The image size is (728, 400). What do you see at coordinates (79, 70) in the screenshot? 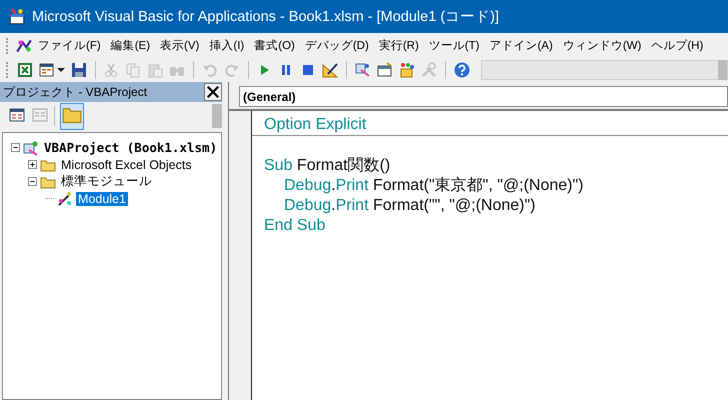
I see `floppy-disk-button` at bounding box center [79, 70].